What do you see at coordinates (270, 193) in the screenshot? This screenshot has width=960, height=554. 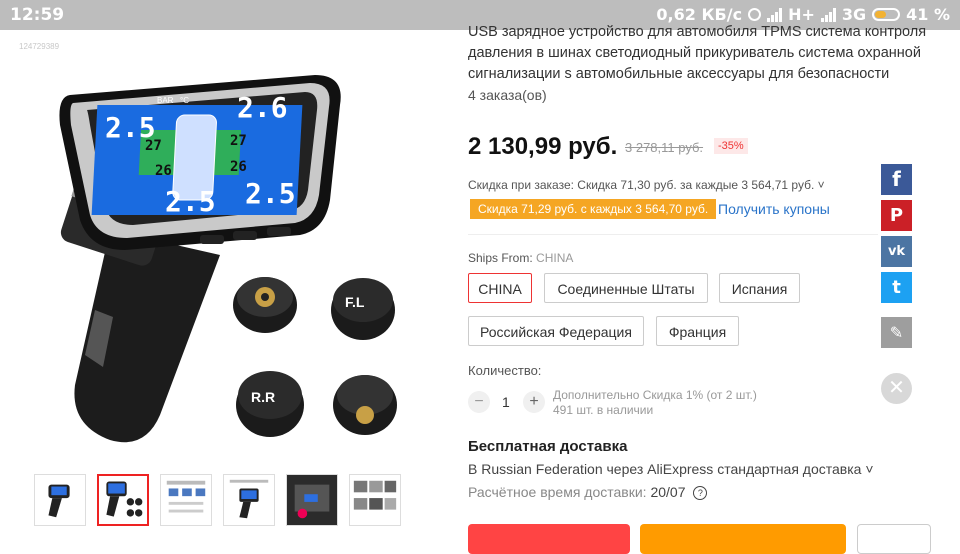 I see `pressure-rr: 2.5` at bounding box center [270, 193].